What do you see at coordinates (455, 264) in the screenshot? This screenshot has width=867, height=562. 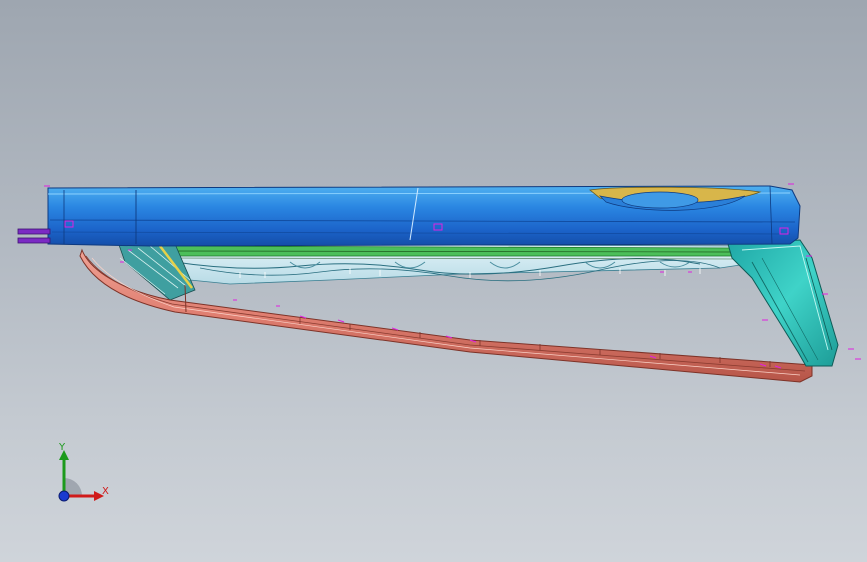 I see `inner-panel` at bounding box center [455, 264].